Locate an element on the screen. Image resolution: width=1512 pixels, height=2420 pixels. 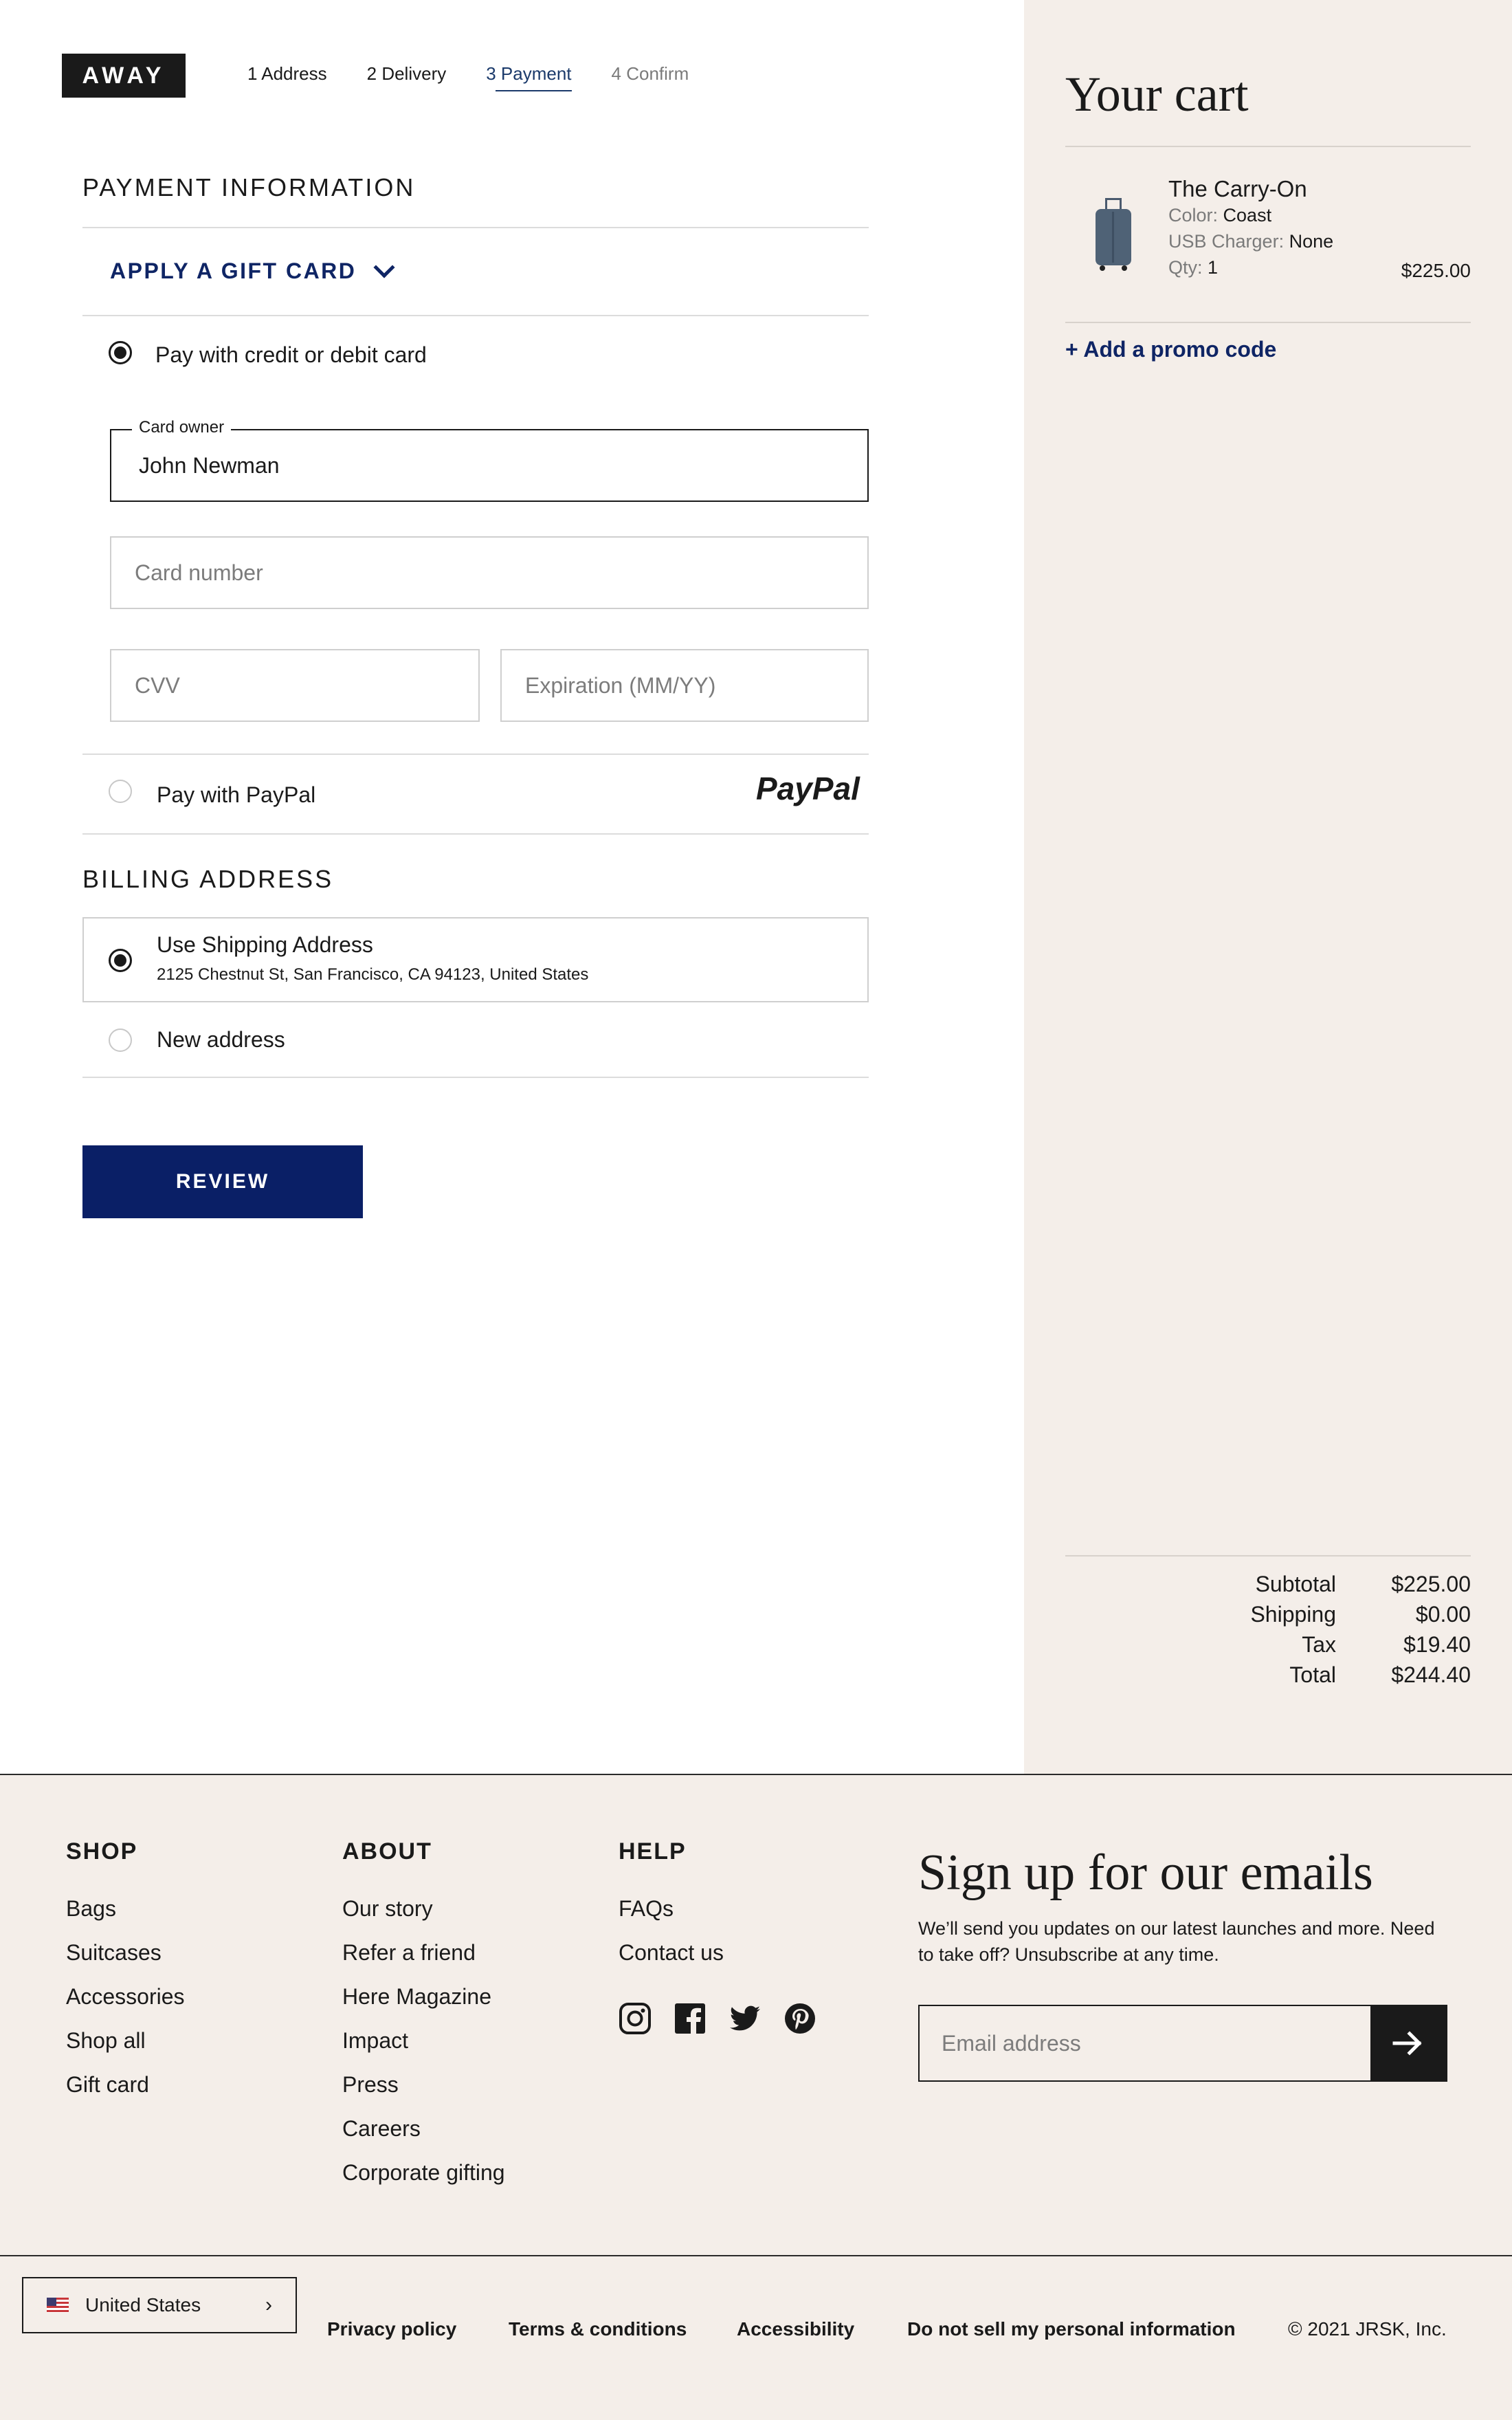
tax-value: $19.40 is located at coordinates (1437, 1644).